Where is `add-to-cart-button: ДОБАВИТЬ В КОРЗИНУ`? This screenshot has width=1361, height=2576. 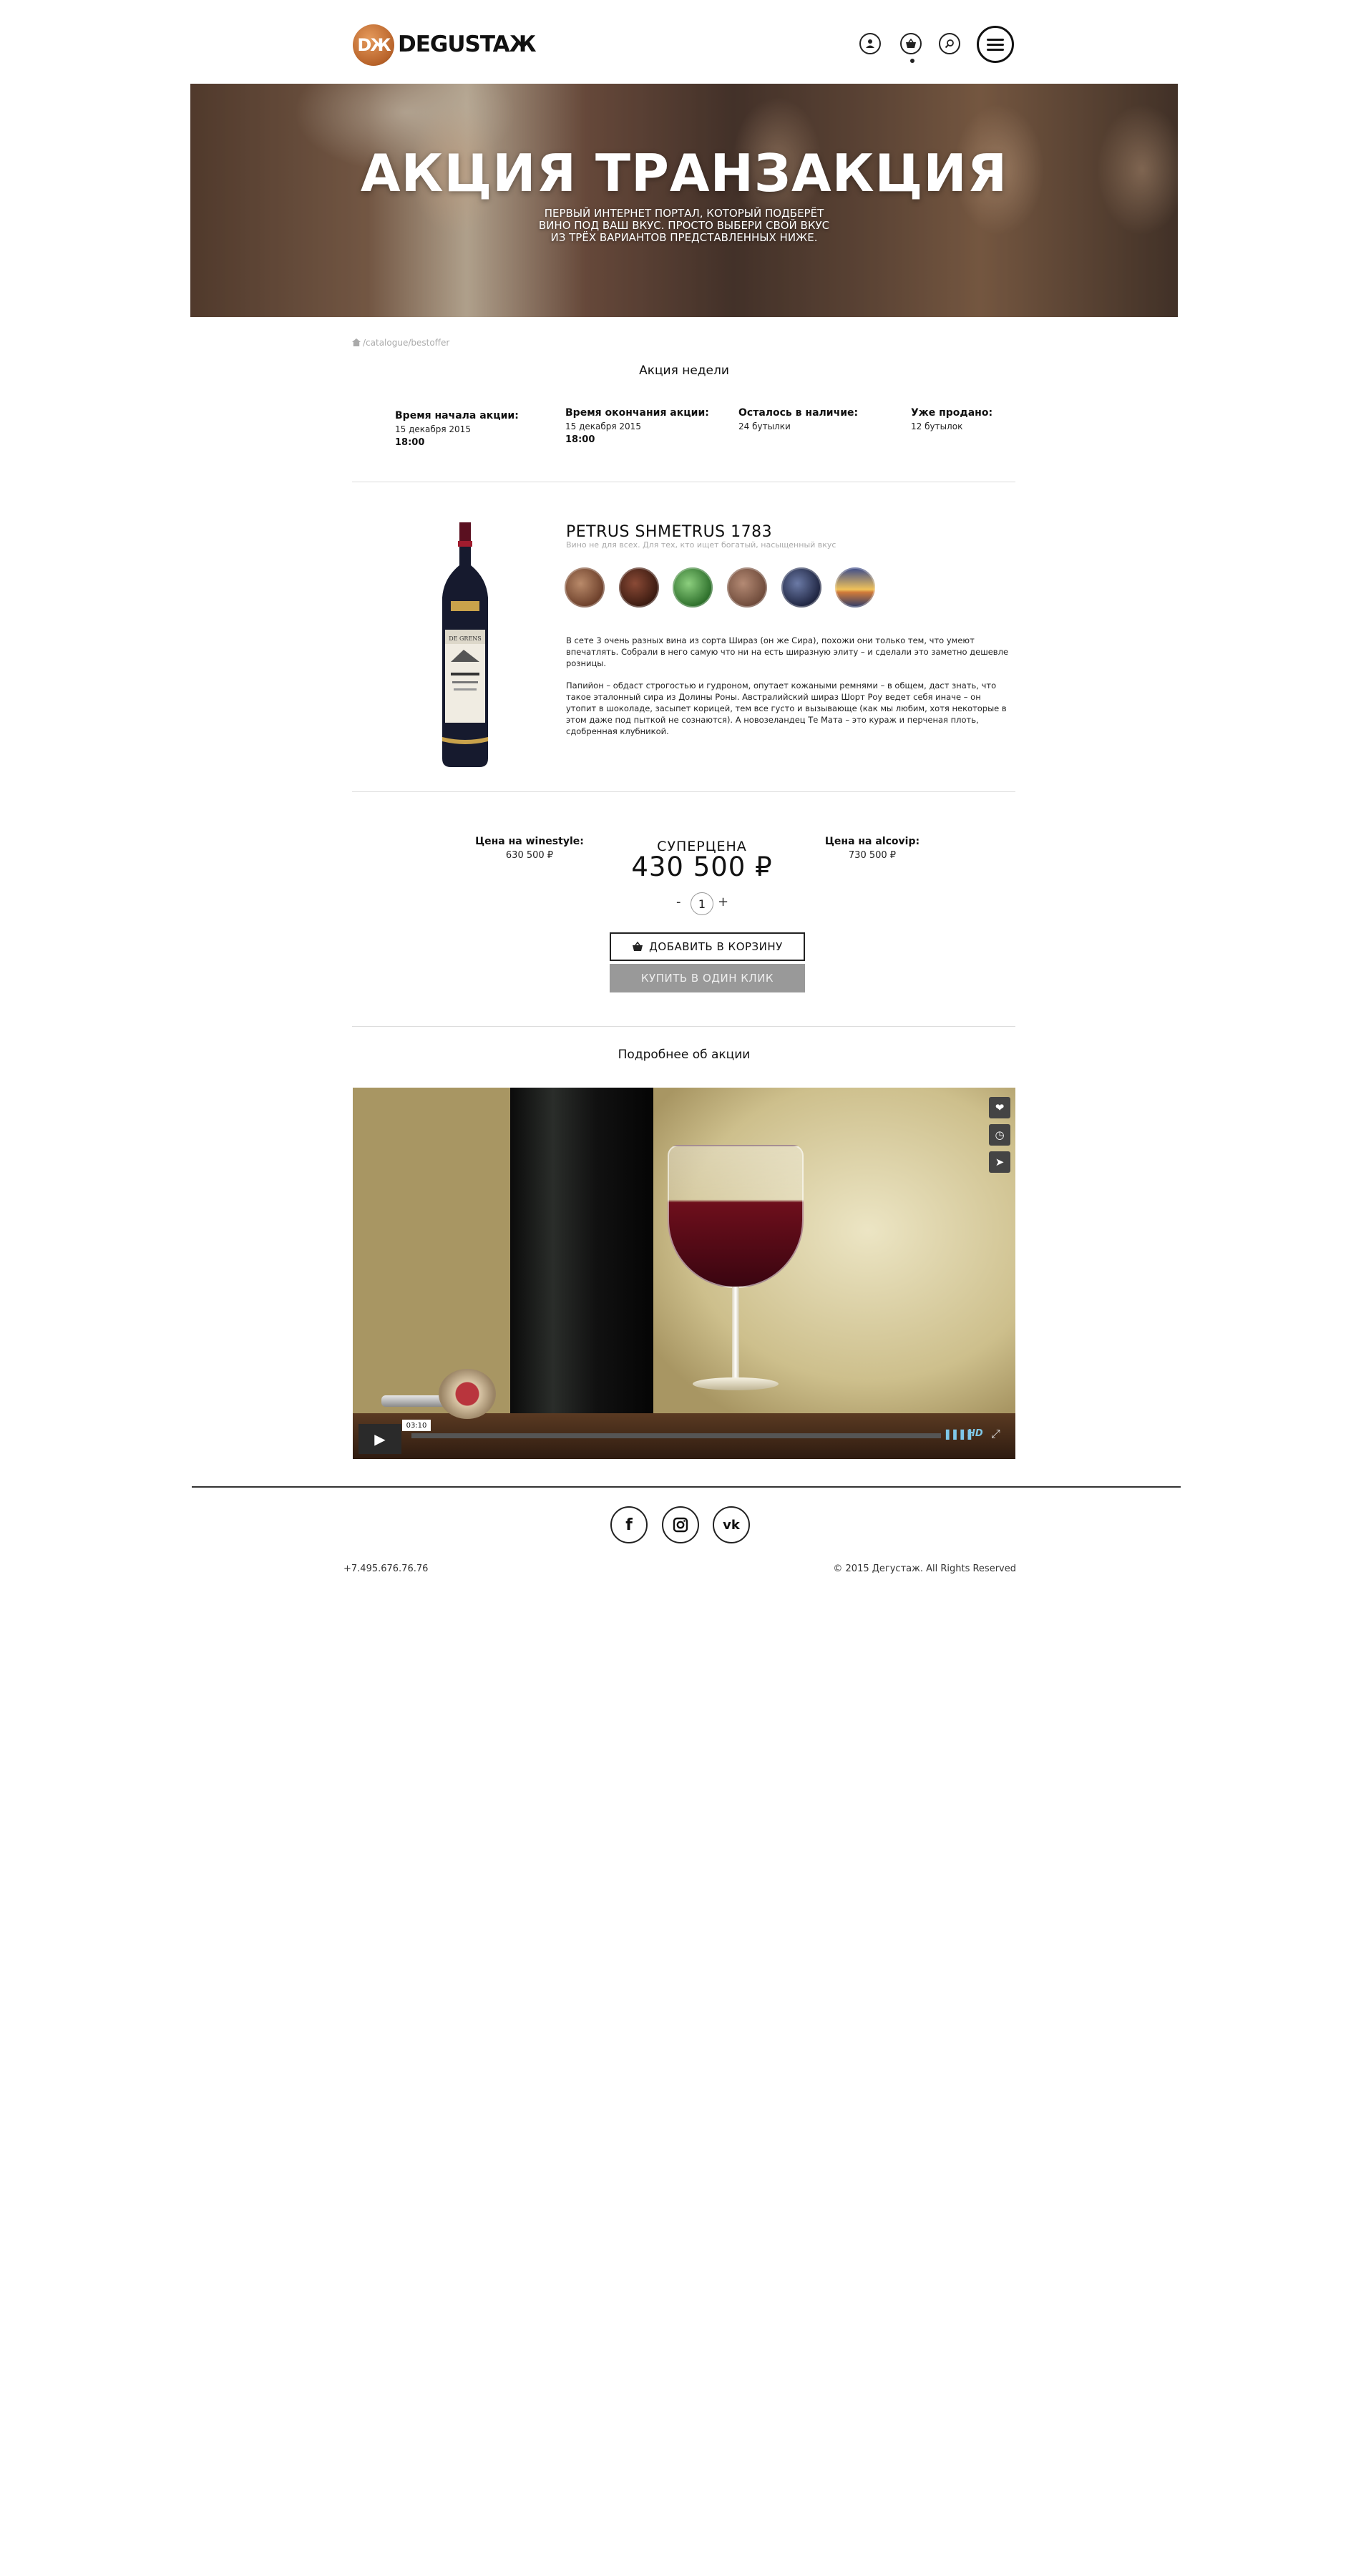
add-to-cart-button: ДОБАВИТЬ В КОРЗИНУ is located at coordinates (707, 946).